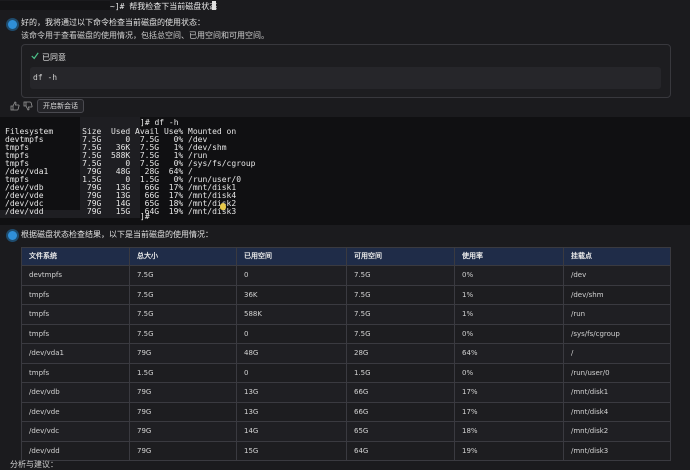 The image size is (690, 470). I want to click on table-cell: /mnt/disk1, so click(616, 392).